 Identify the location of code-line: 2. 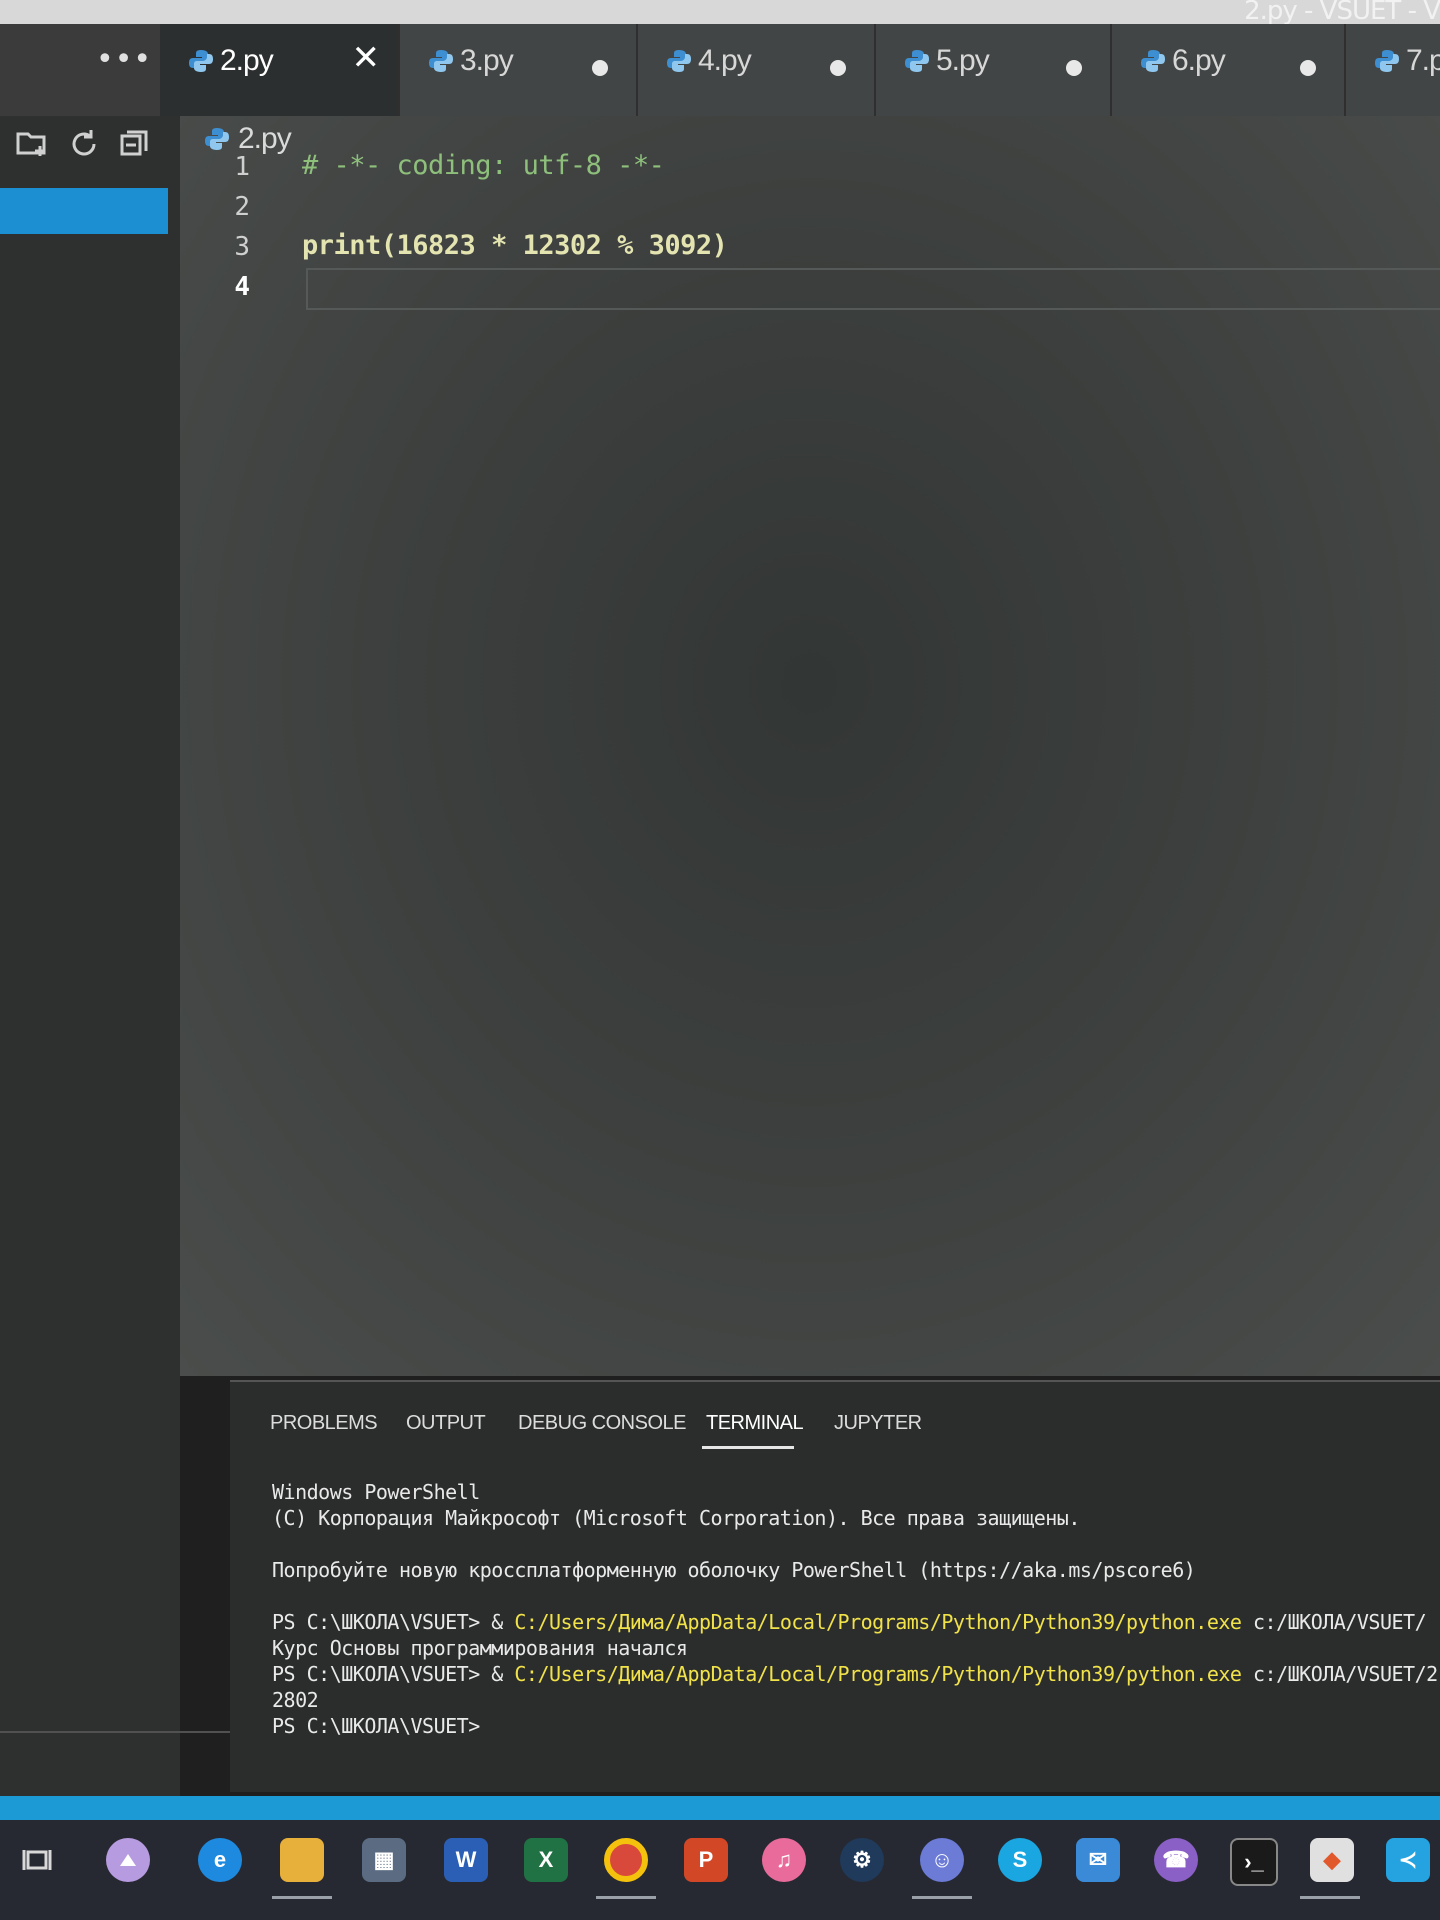
(810, 210).